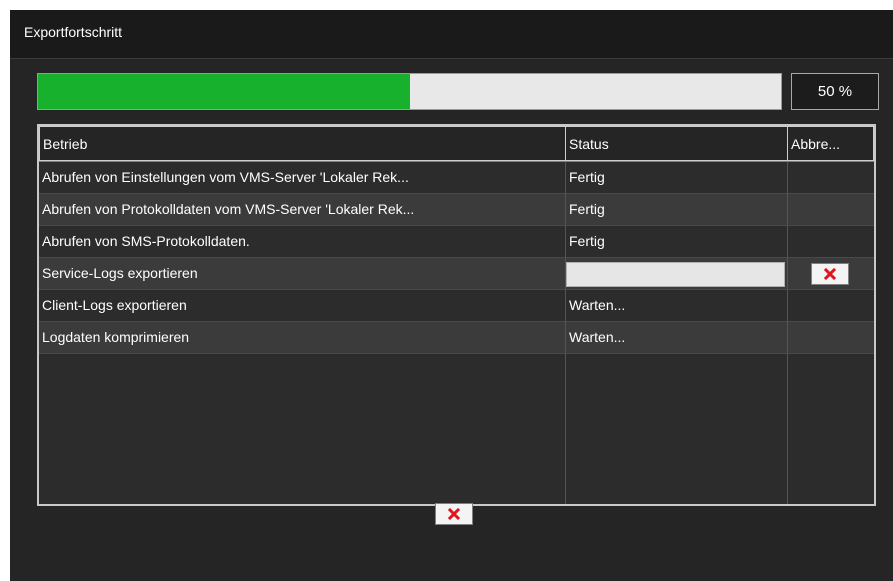 The image size is (893, 581). I want to click on progress-percent: 50 %, so click(835, 91).